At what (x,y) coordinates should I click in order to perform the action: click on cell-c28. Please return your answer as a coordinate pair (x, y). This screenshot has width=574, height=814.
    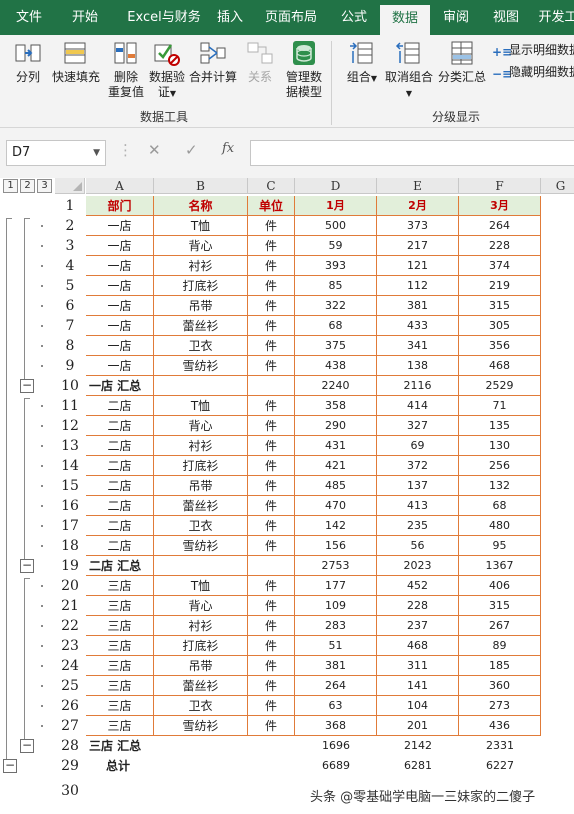
    Looking at the image, I should click on (271, 746).